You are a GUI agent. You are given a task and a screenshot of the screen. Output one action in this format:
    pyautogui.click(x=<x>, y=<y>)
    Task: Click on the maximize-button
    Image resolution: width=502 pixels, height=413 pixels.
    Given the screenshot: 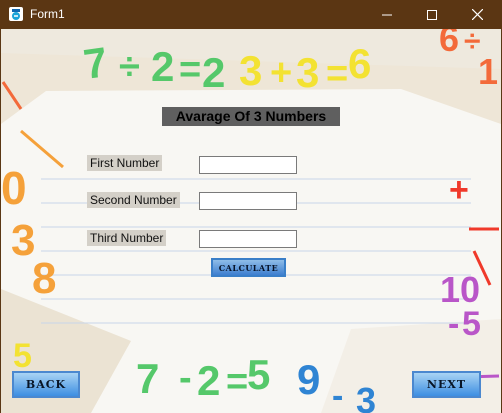 What is the action you would take?
    pyautogui.click(x=432, y=14)
    